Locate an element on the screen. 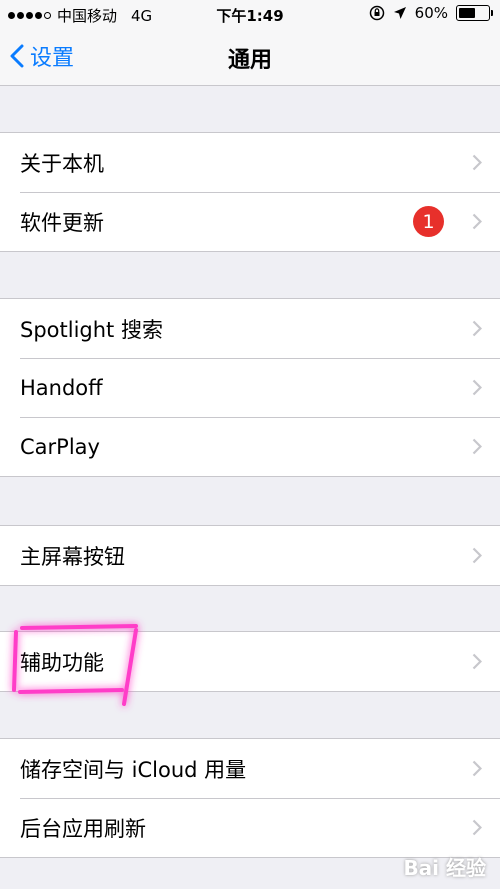 The width and height of the screenshot is (500, 889). battery-icon is located at coordinates (474, 13).